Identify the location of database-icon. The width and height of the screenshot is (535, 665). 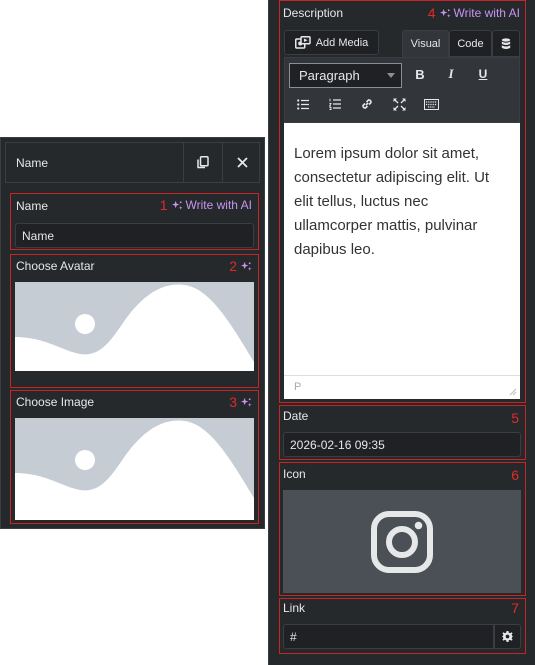
(506, 43).